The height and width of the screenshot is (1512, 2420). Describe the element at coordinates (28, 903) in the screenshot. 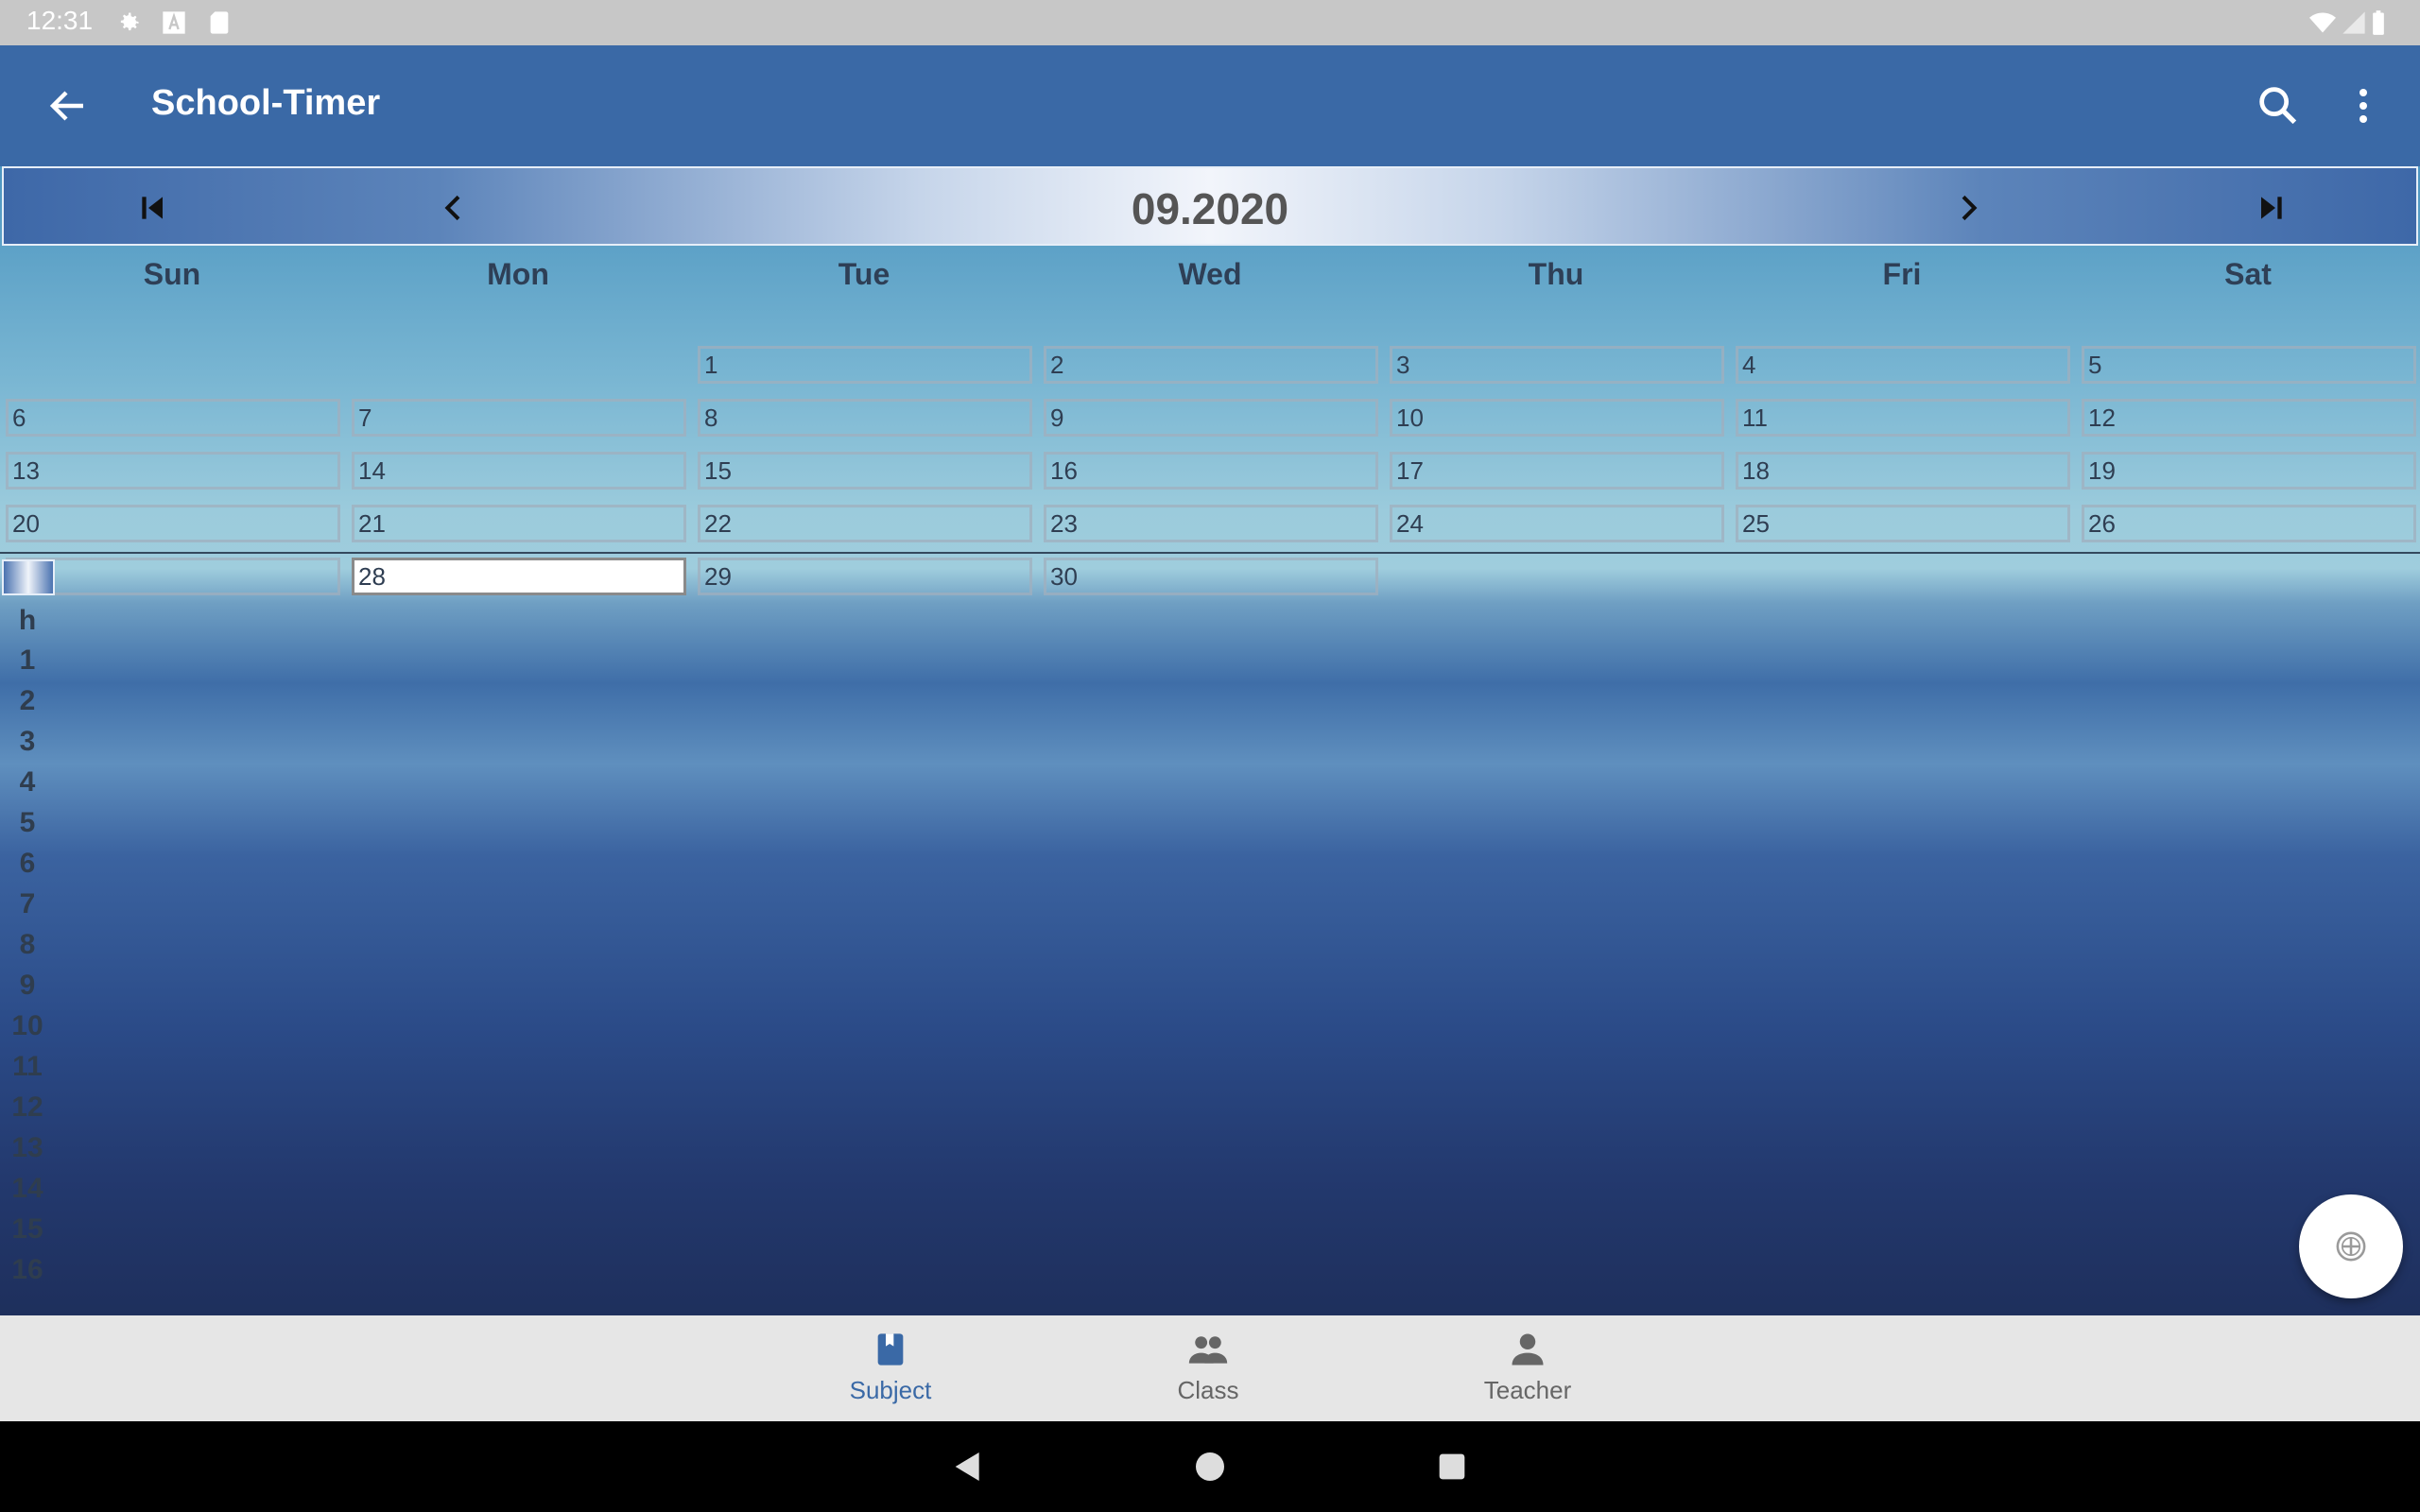

I see `hour-label: 7` at that location.